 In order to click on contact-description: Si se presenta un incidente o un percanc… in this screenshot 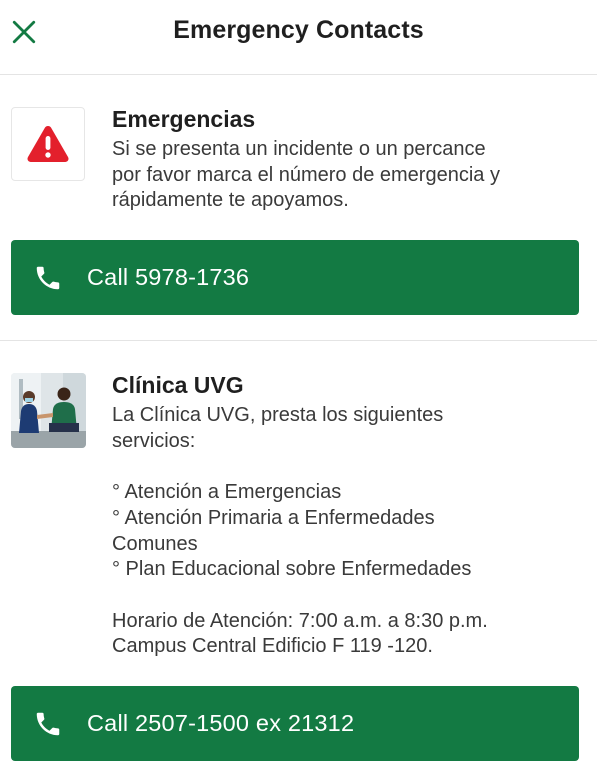, I will do `click(306, 175)`.